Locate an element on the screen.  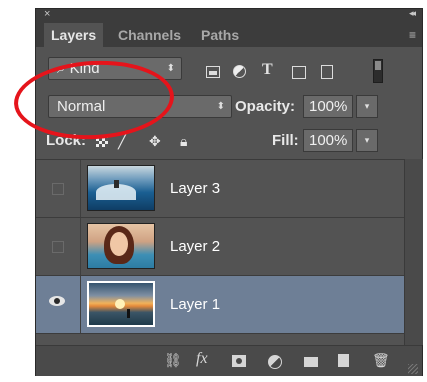
add-mask-icon is located at coordinates (239, 361).